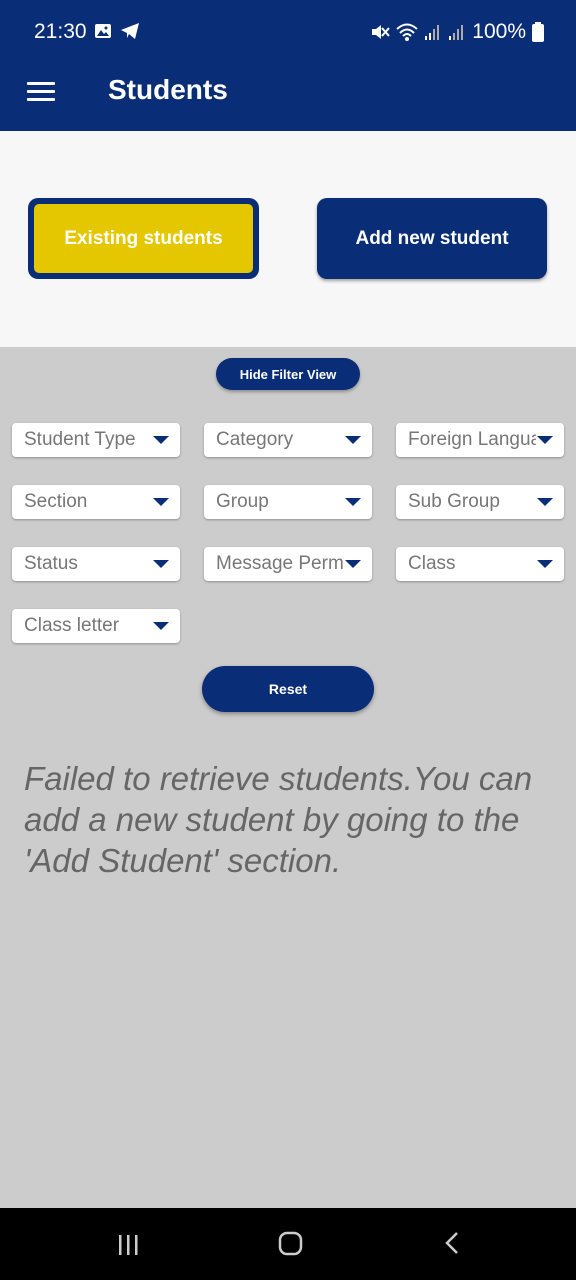 The height and width of the screenshot is (1280, 576). I want to click on status-time: 21:30, so click(60, 31).